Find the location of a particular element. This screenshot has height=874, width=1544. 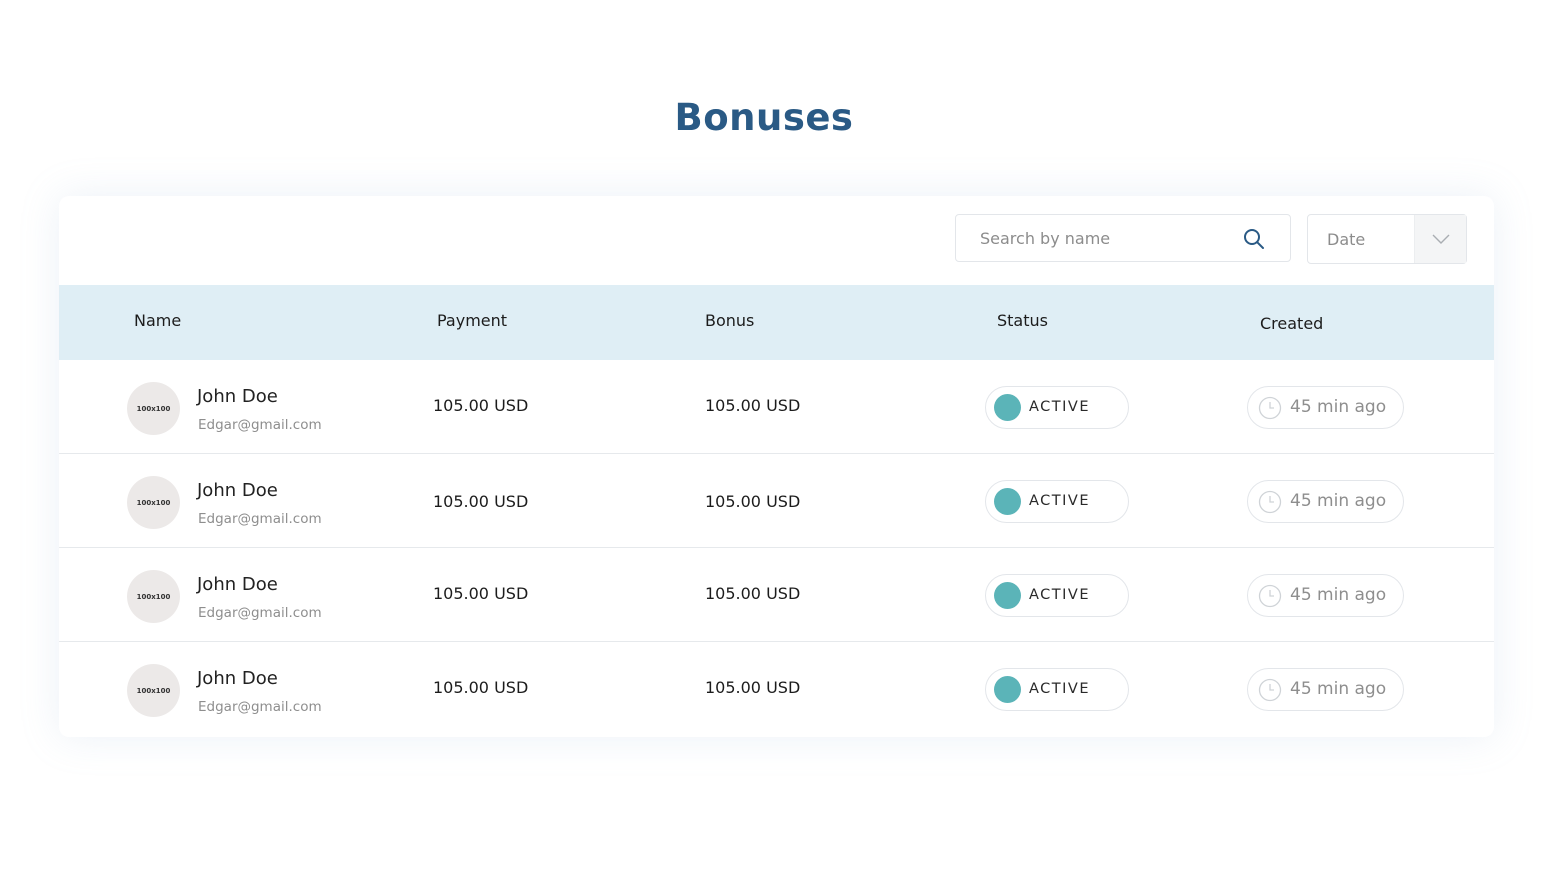

date-select-toggle is located at coordinates (1440, 239).